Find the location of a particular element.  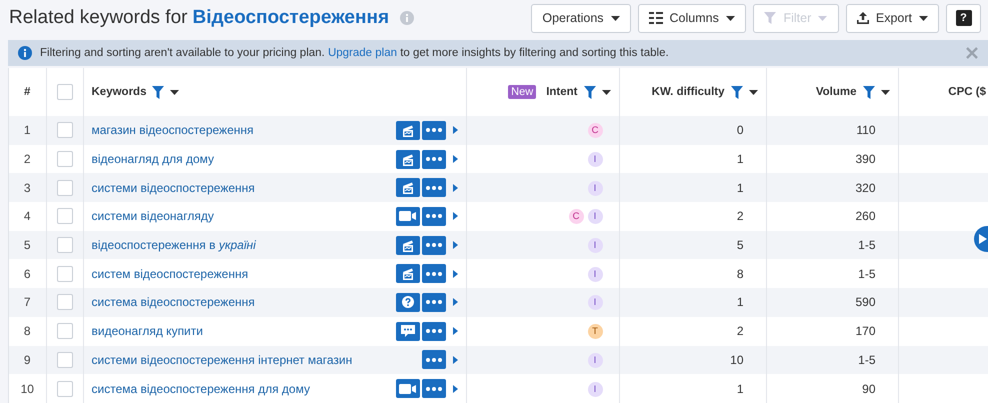

keyword-link: система відеоспостереження для дому is located at coordinates (201, 389).